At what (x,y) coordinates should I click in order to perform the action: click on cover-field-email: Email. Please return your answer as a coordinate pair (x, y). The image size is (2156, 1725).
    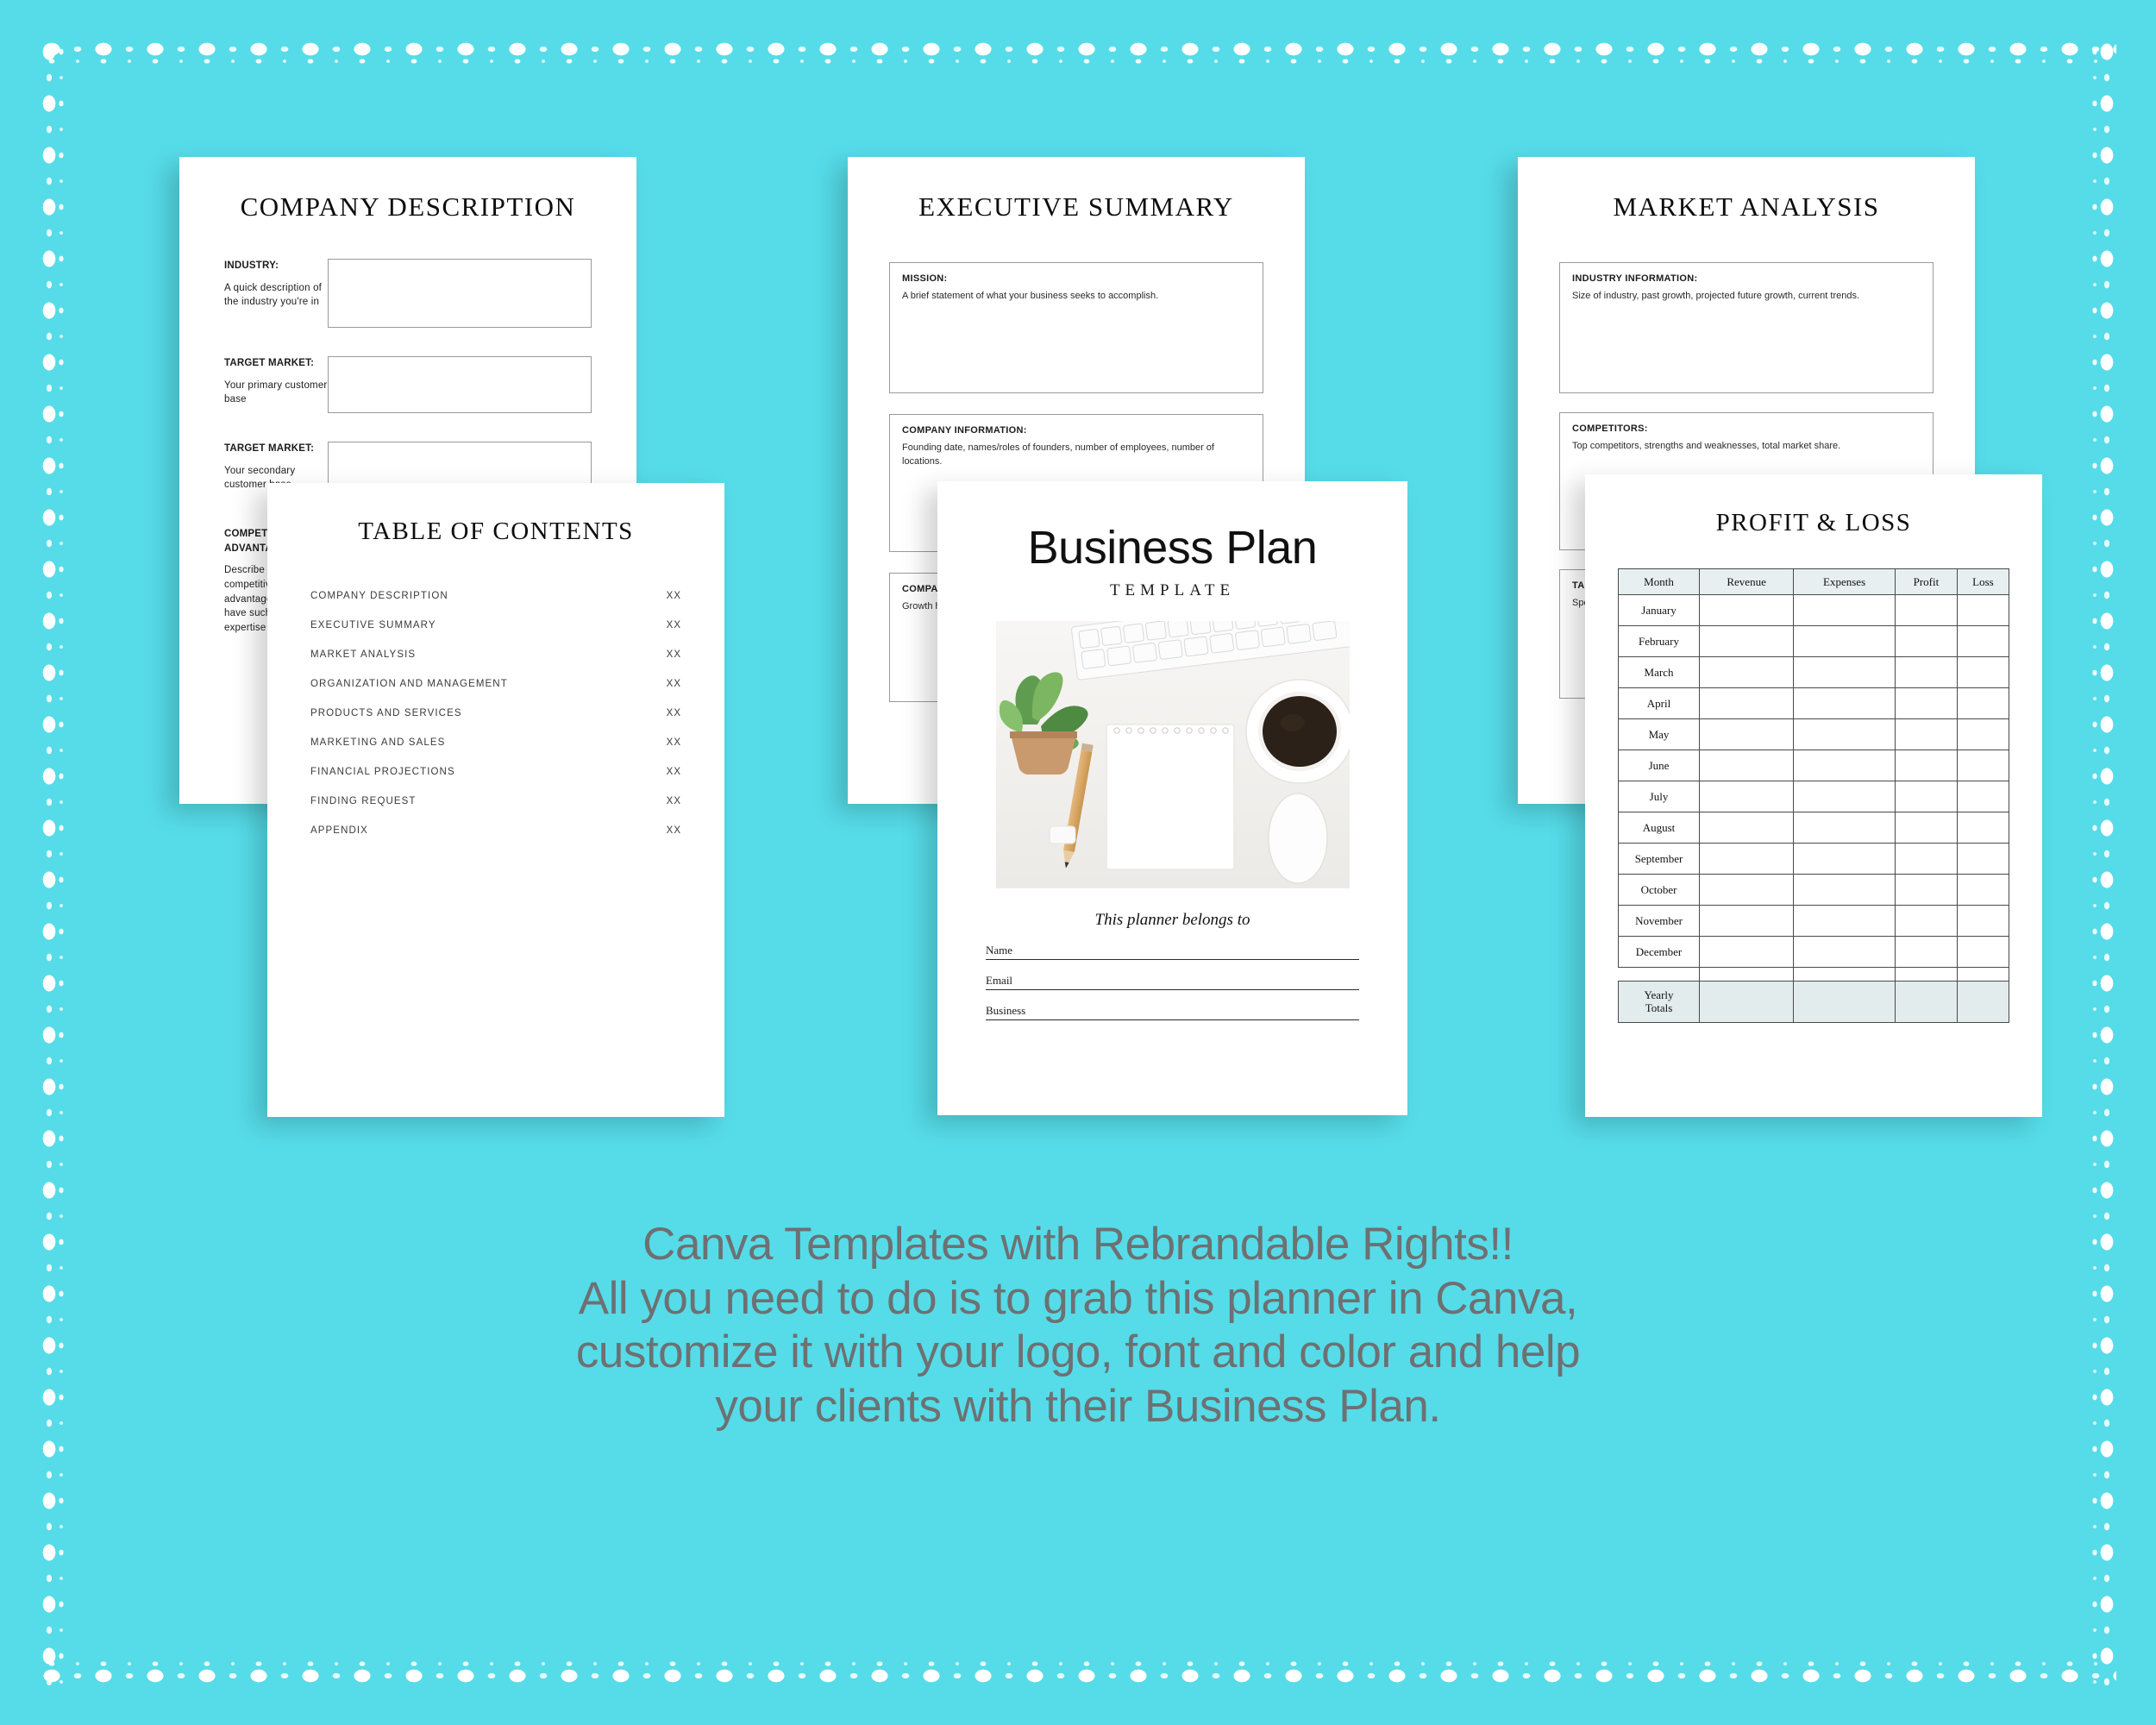
    Looking at the image, I should click on (1172, 982).